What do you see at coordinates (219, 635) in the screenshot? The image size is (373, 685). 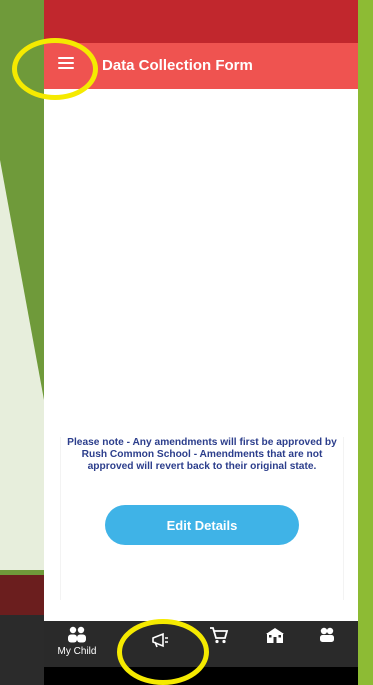 I see `cart-icon` at bounding box center [219, 635].